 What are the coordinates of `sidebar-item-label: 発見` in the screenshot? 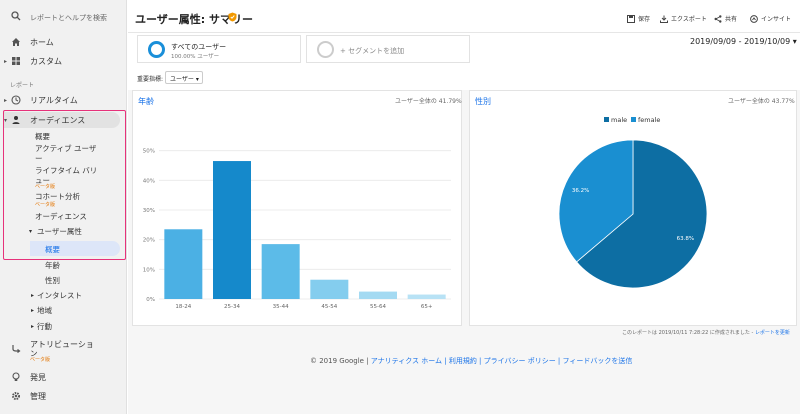 It's located at (38, 377).